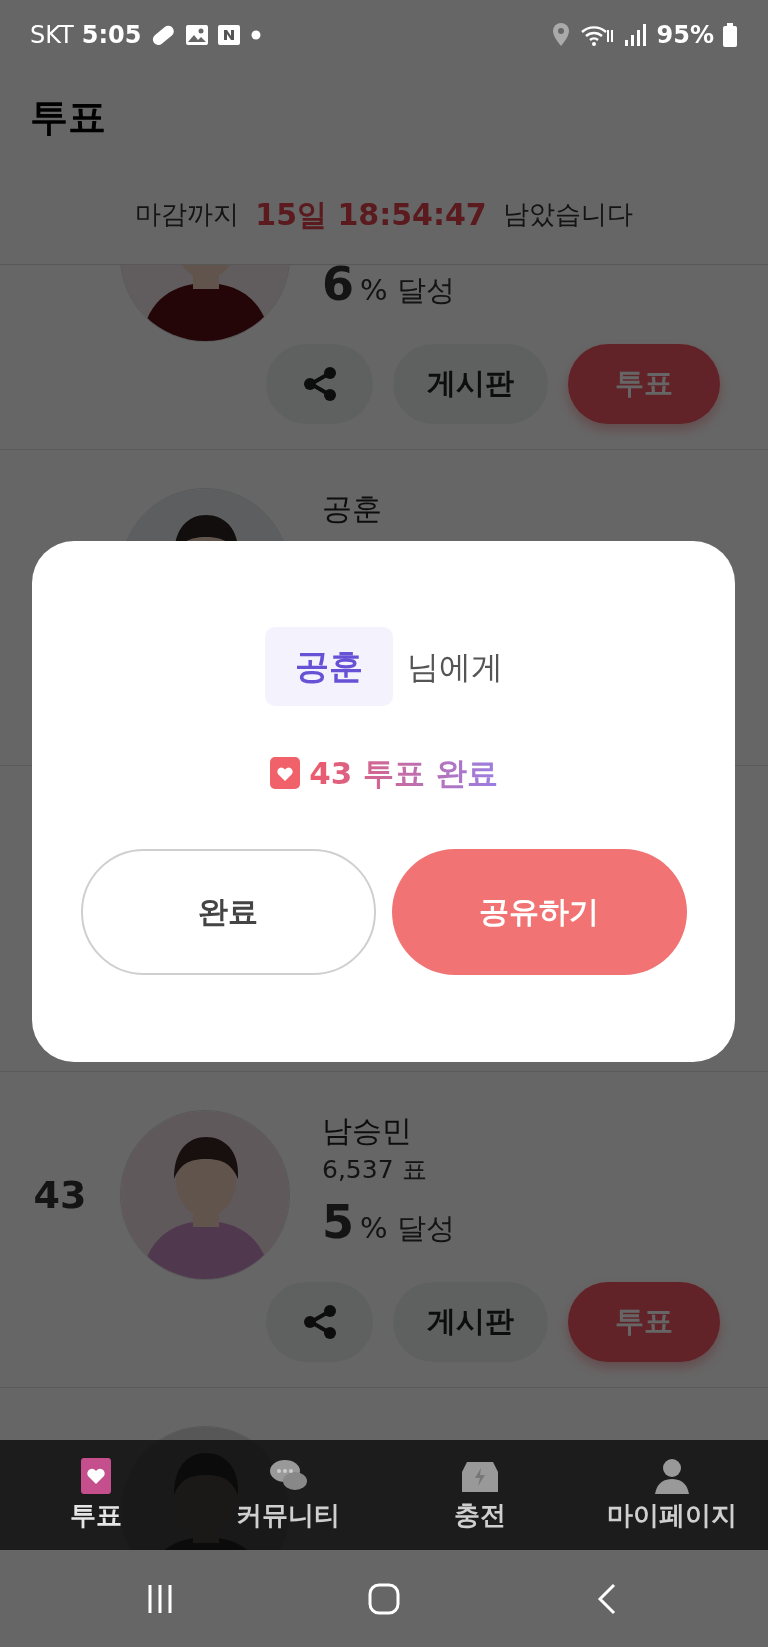  What do you see at coordinates (111, 35) in the screenshot?
I see `clock-time: 5:05` at bounding box center [111, 35].